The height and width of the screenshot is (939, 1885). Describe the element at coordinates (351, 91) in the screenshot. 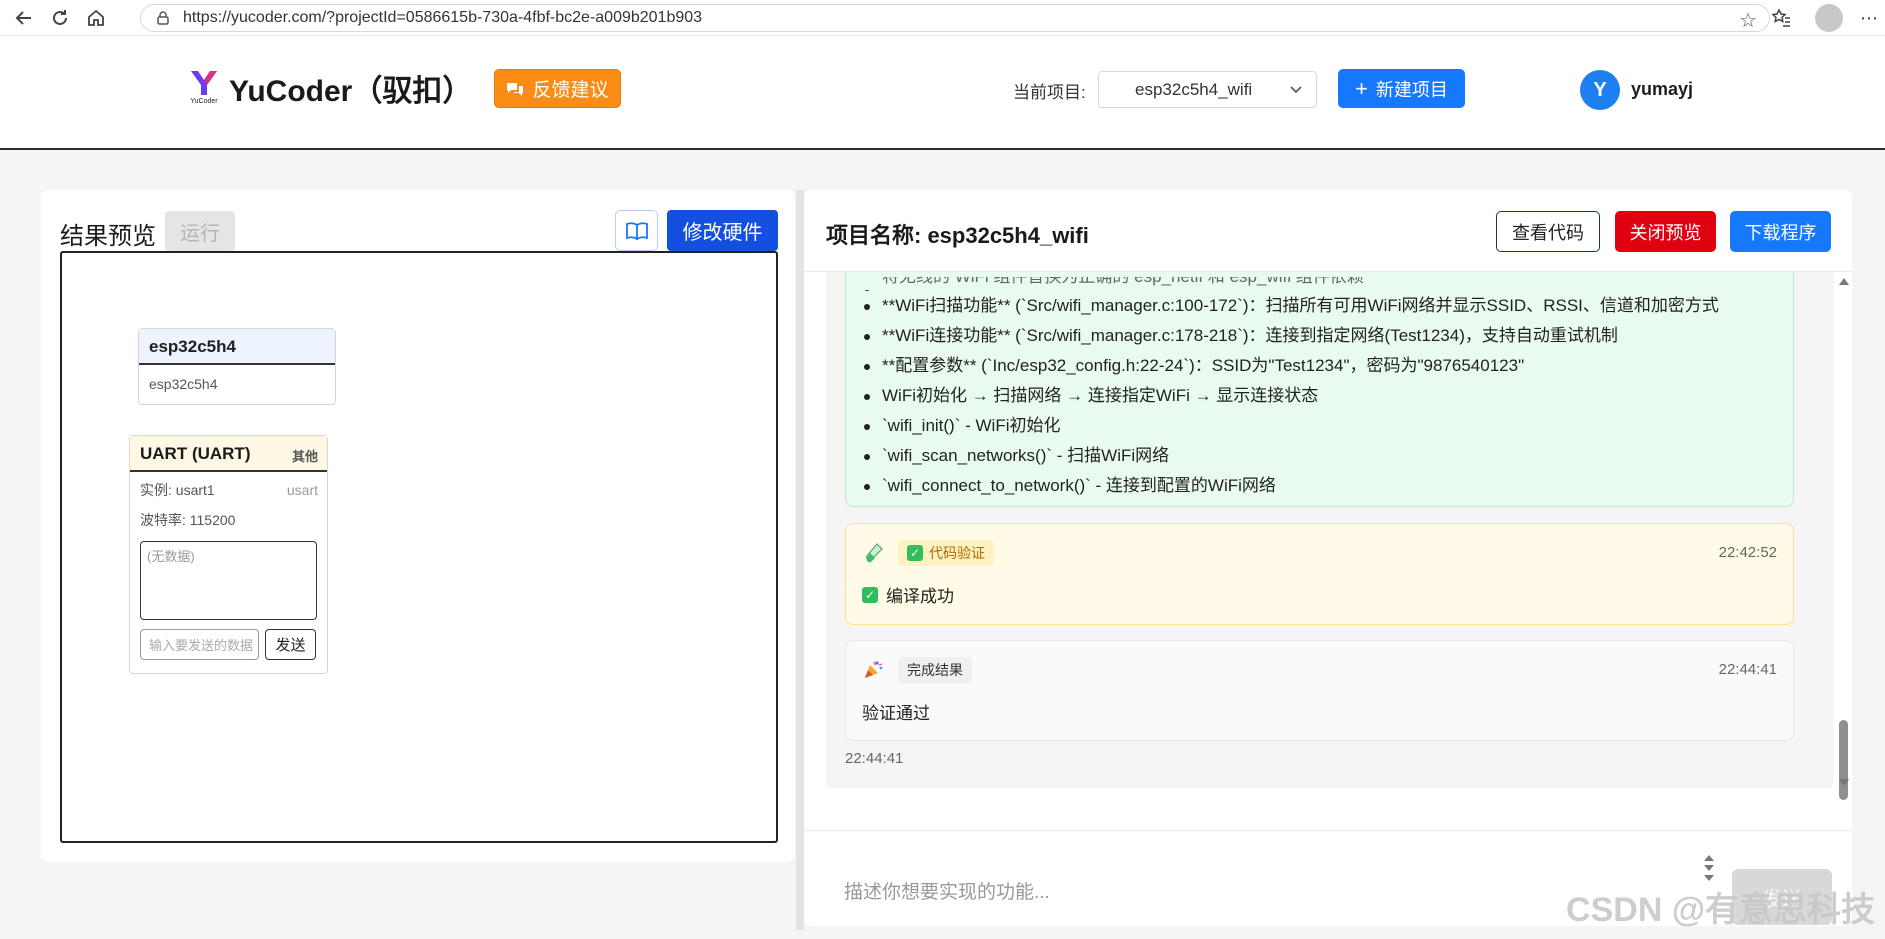

I see `app-title: YuCoder（驭扣）` at that location.